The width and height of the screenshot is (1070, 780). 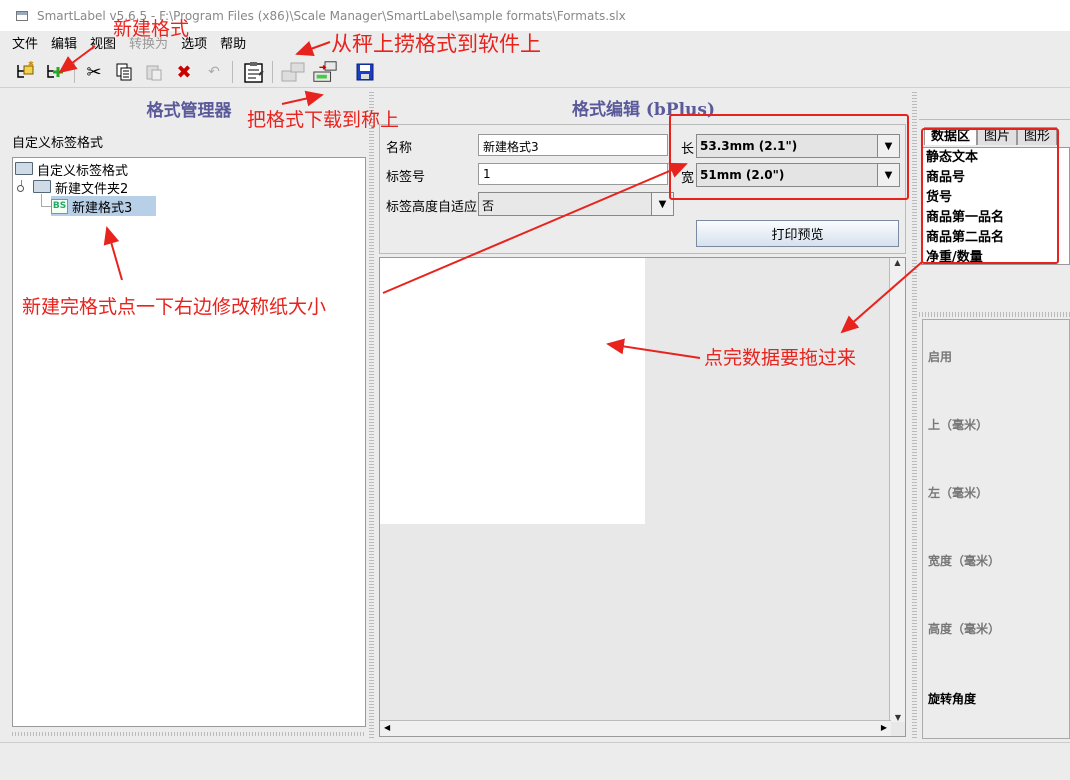 I want to click on tree-root-label: 自定义标签格式, so click(x=83, y=171).